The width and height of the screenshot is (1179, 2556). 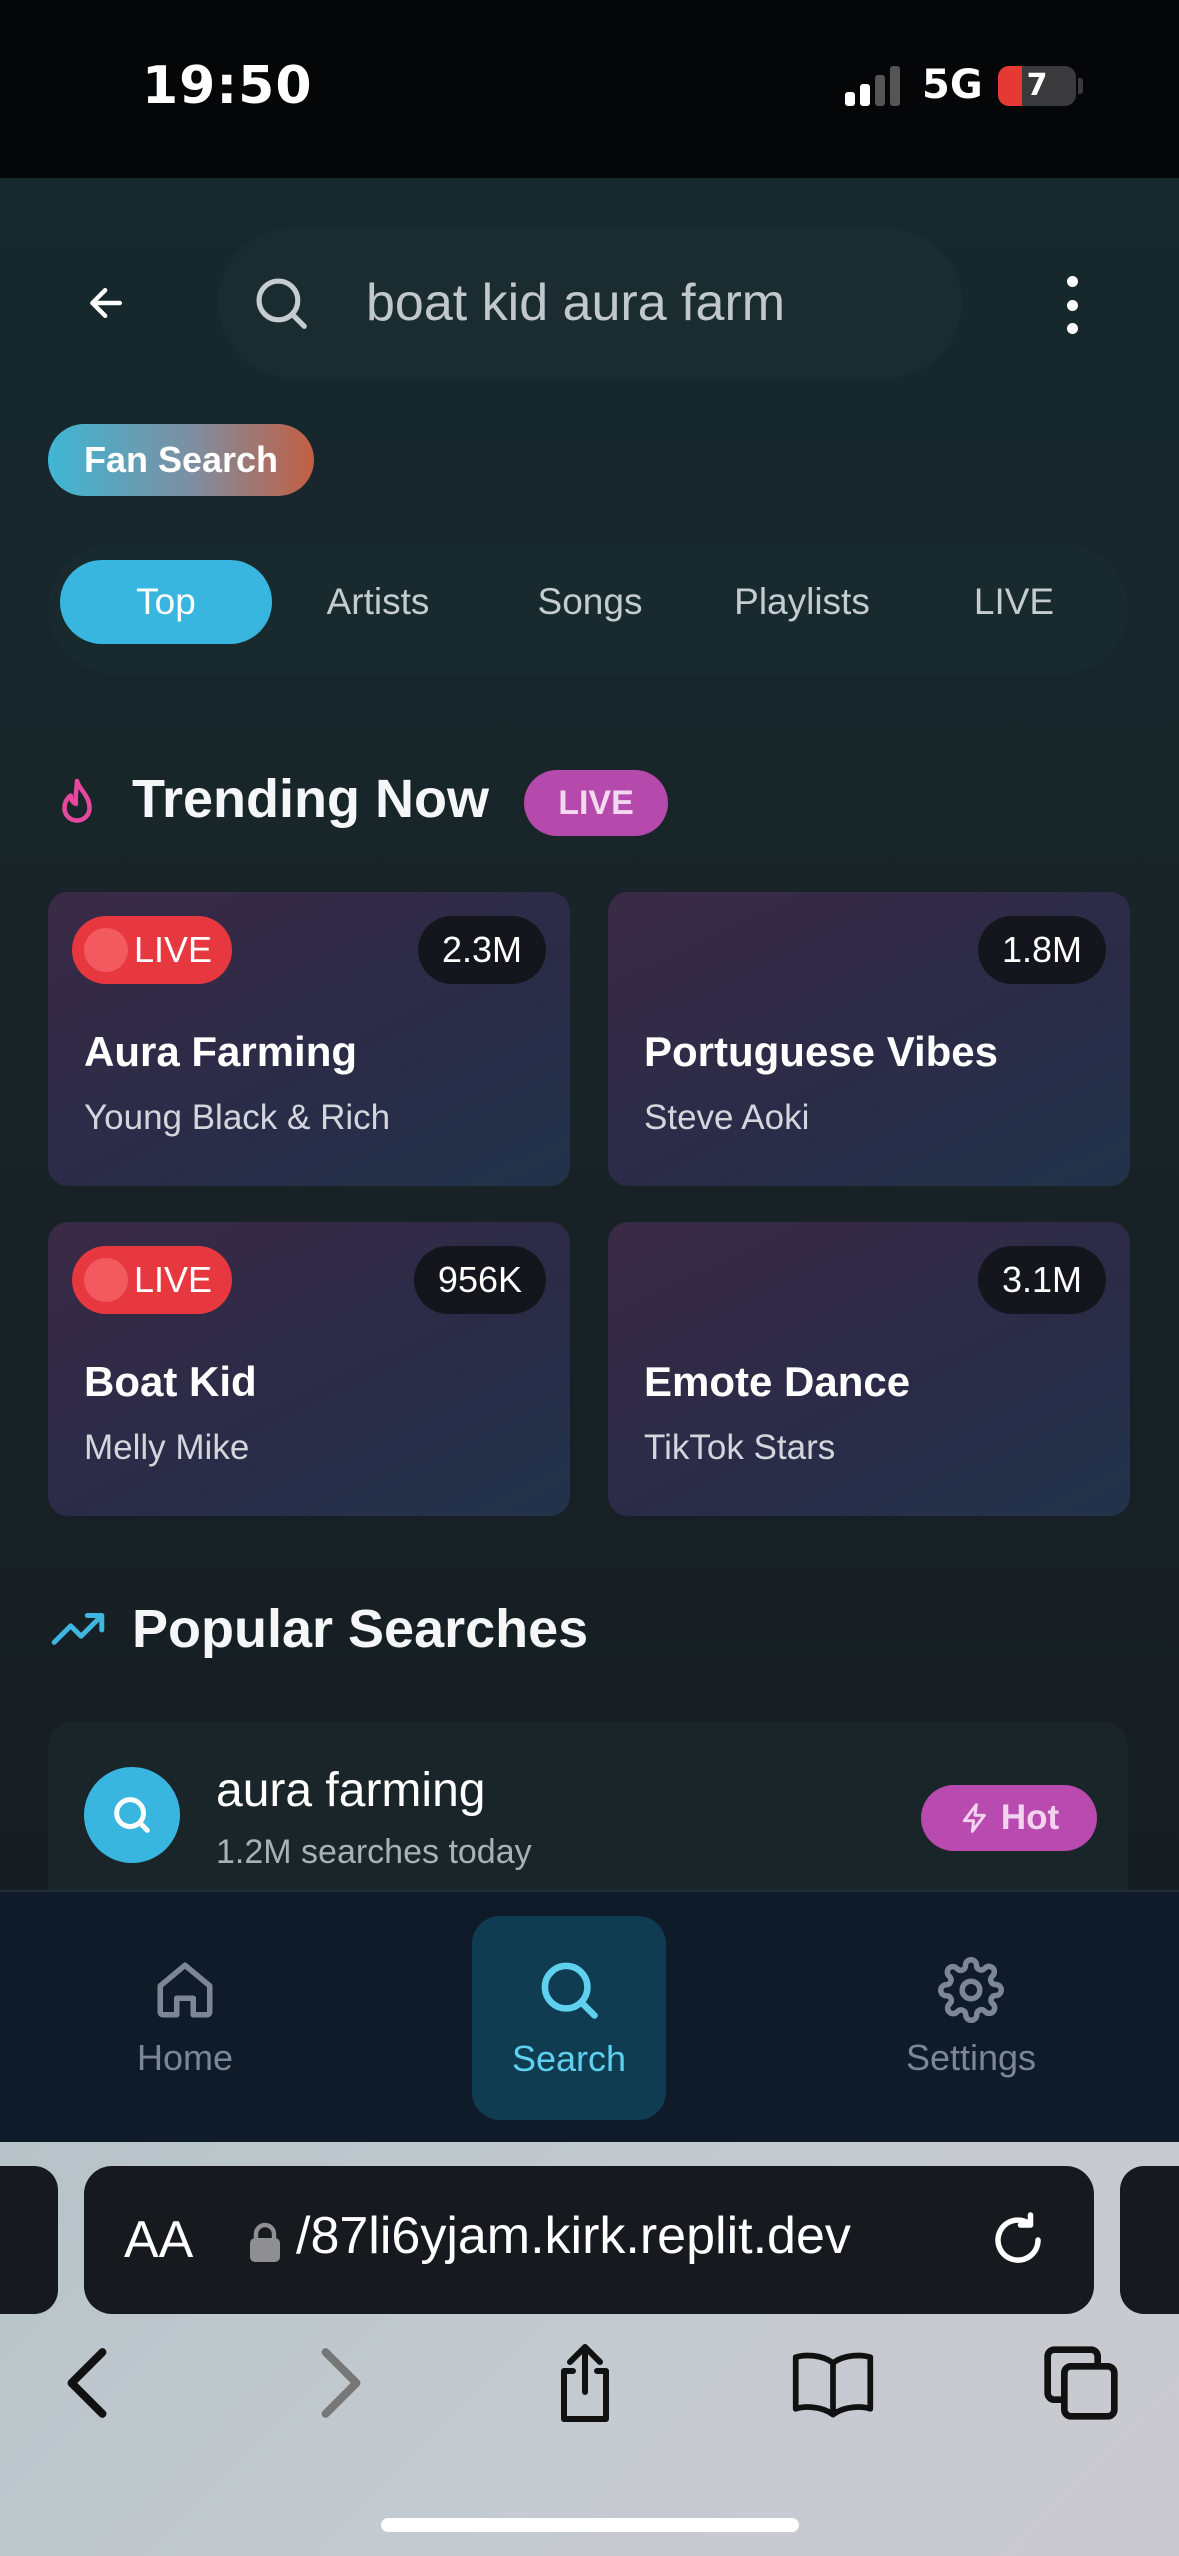 What do you see at coordinates (374, 1852) in the screenshot?
I see `search-meta: 1.2M searches today` at bounding box center [374, 1852].